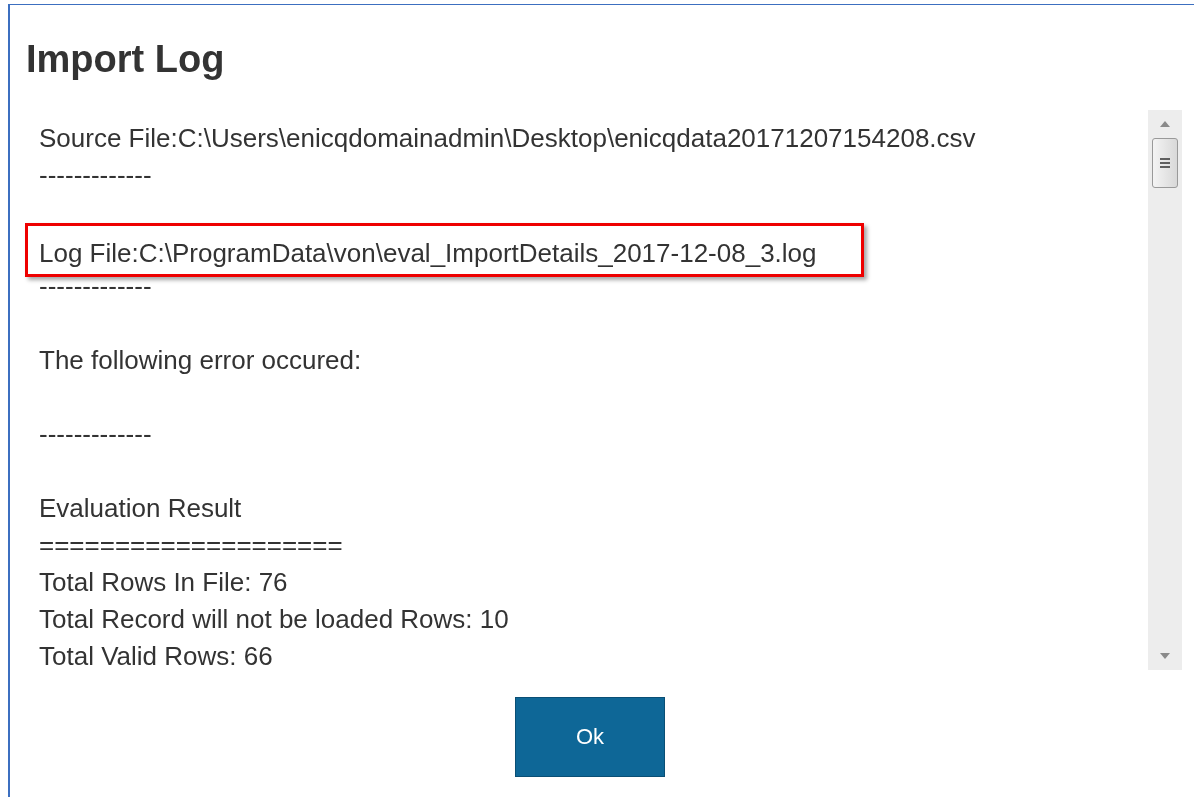 This screenshot has height=797, width=1194. I want to click on grip-icon, so click(1165, 163).